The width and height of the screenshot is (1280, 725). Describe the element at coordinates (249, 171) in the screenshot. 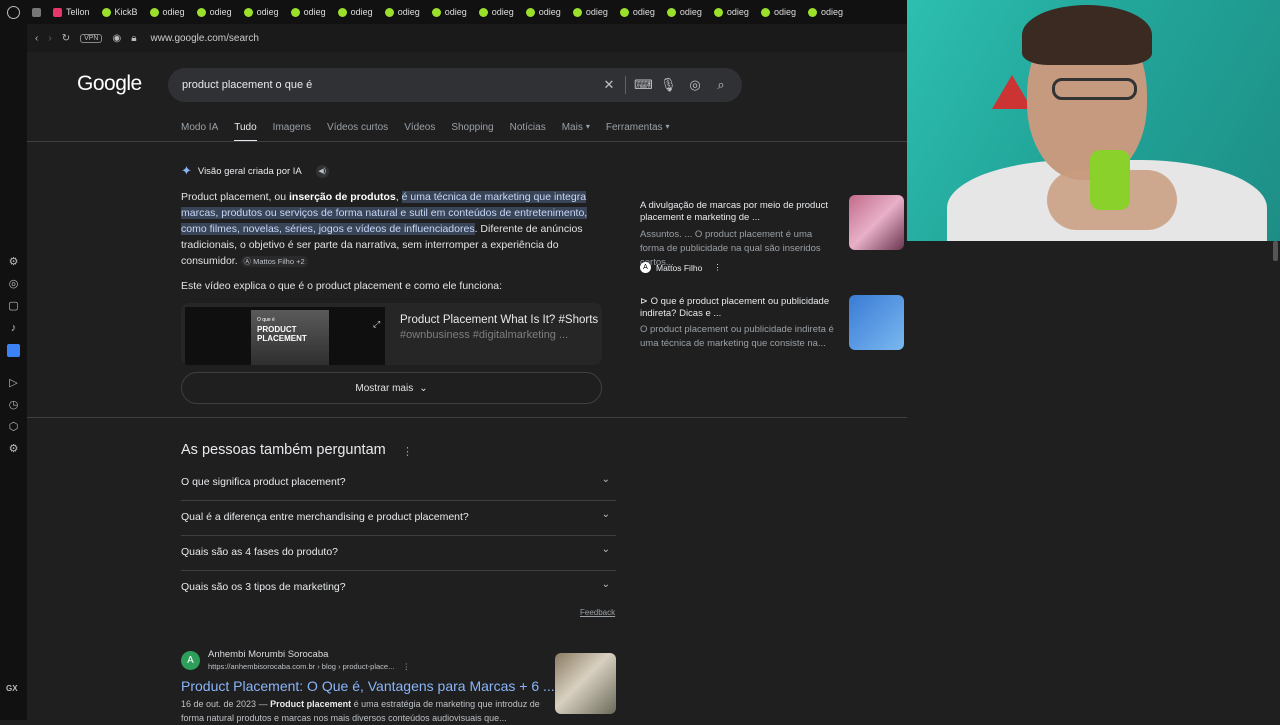

I see `ai-overview-title: Visão geral criada por IA` at that location.